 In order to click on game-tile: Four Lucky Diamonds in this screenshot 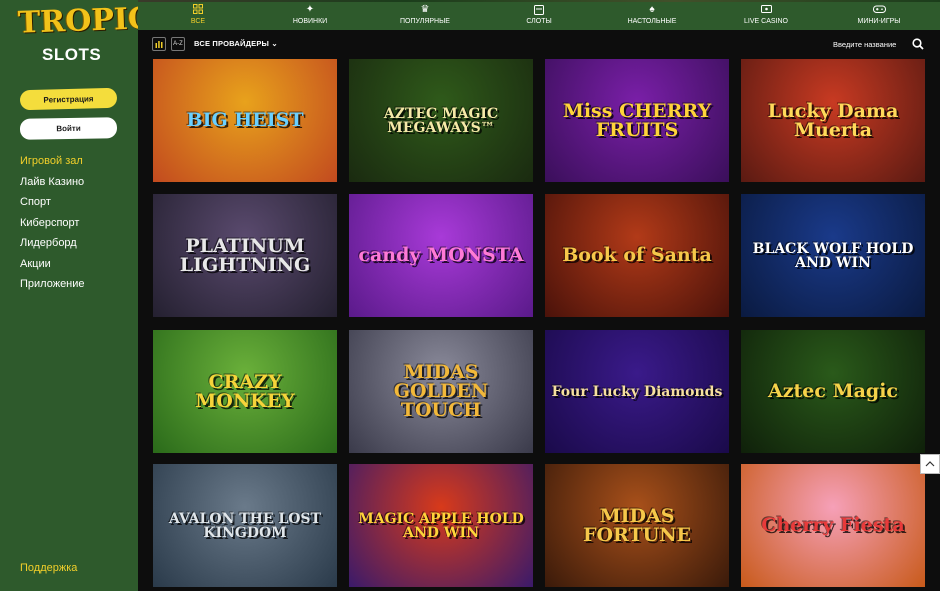, I will do `click(637, 391)`.